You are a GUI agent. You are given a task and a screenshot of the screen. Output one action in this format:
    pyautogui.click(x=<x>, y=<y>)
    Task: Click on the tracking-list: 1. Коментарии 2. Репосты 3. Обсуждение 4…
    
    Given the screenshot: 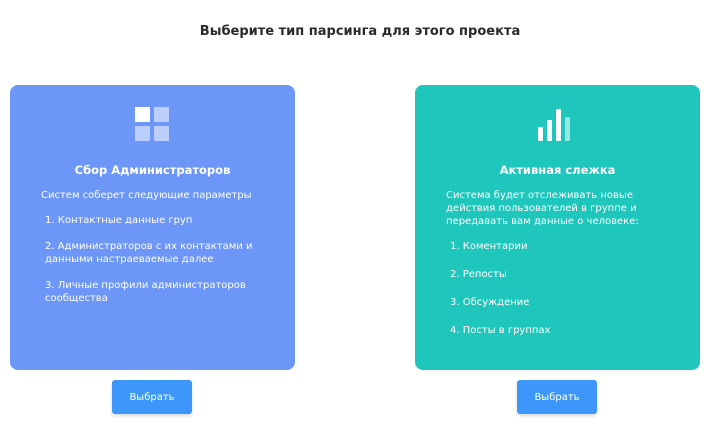 What is the action you would take?
    pyautogui.click(x=561, y=288)
    